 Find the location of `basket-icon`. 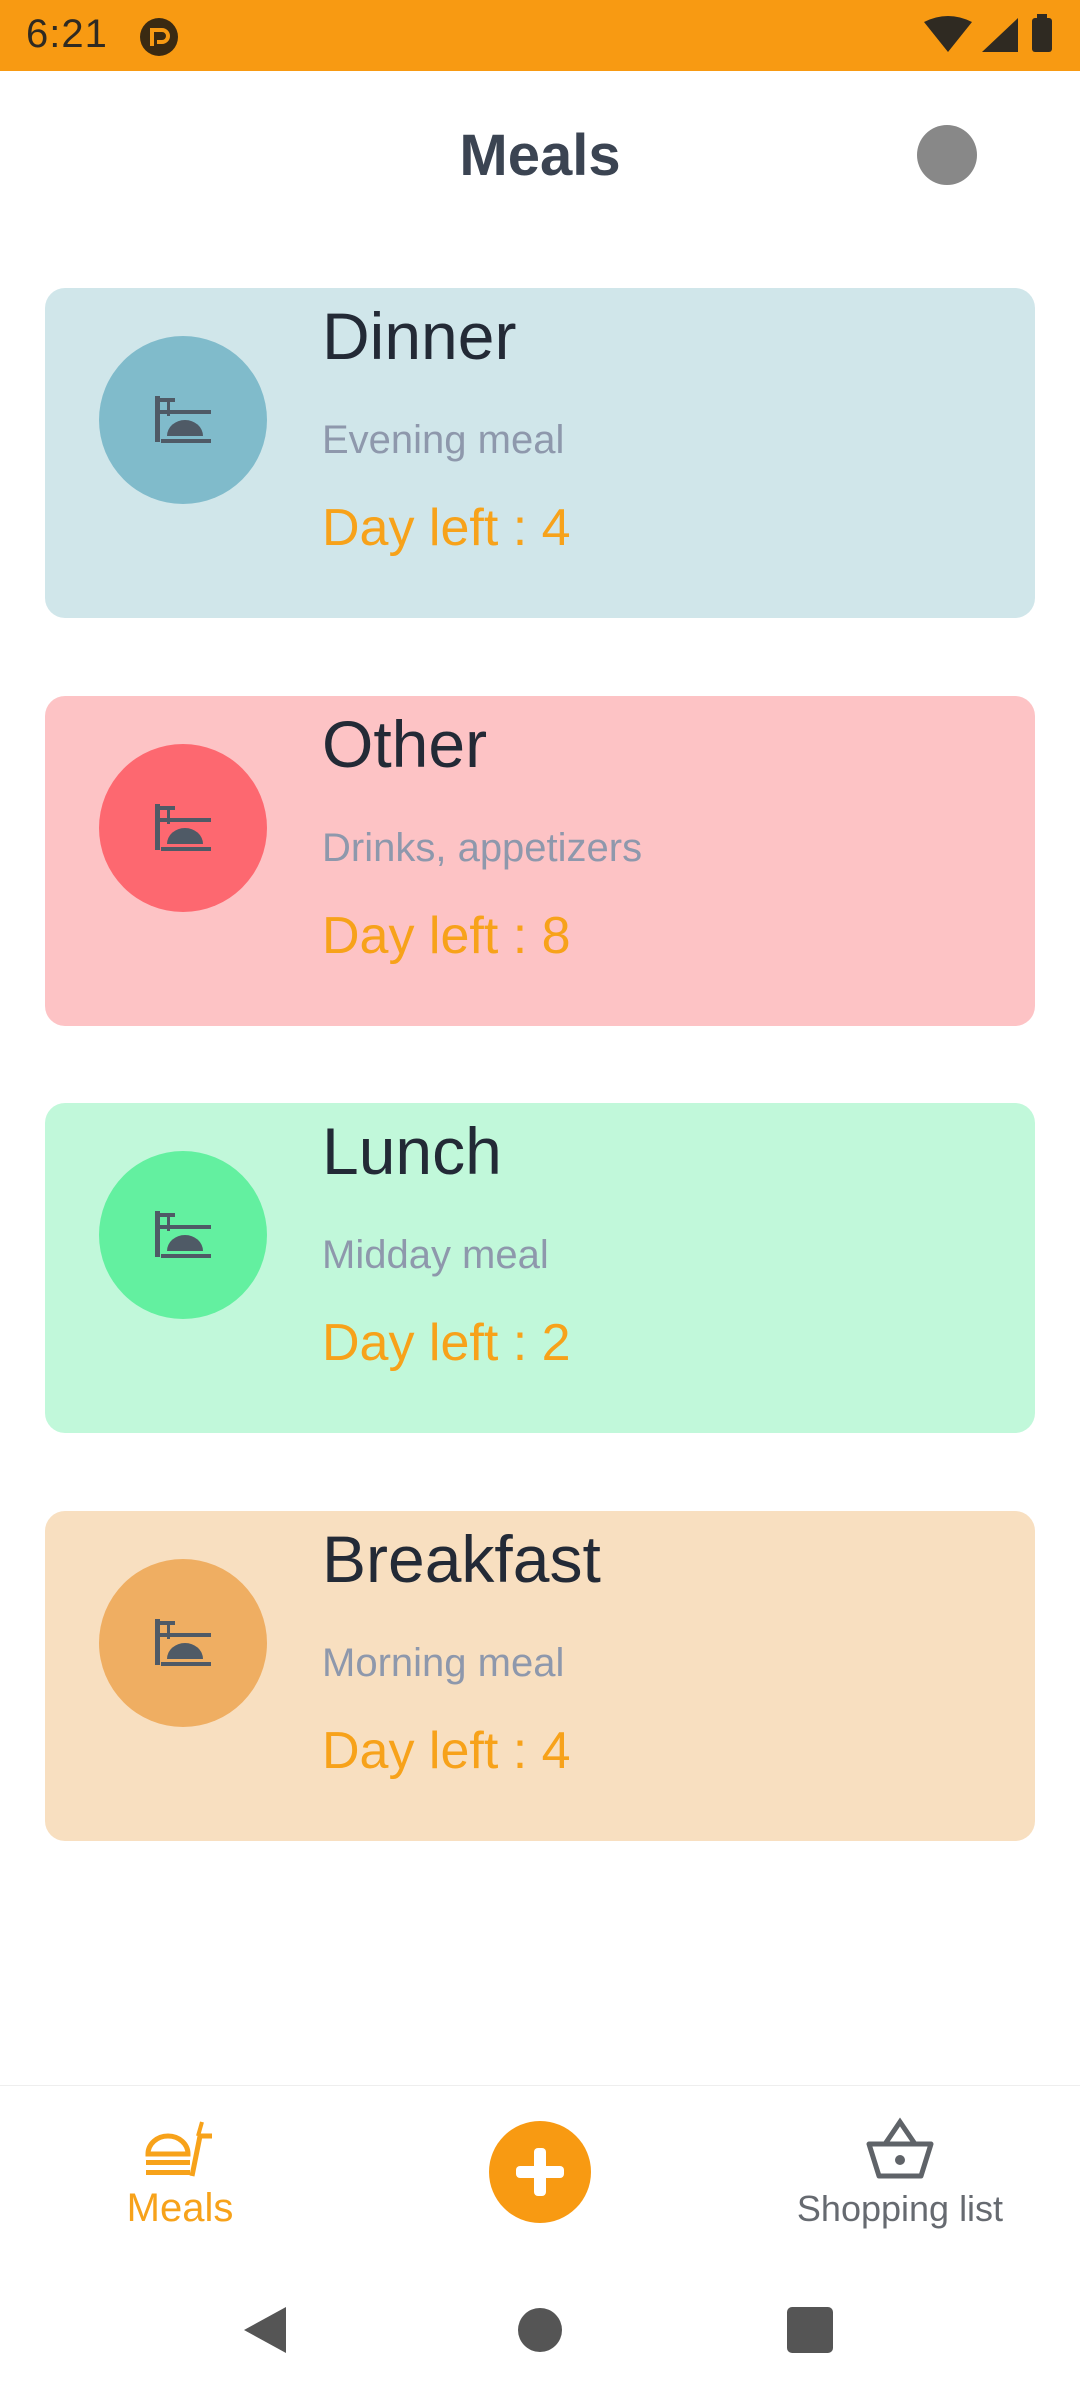

basket-icon is located at coordinates (900, 2148).